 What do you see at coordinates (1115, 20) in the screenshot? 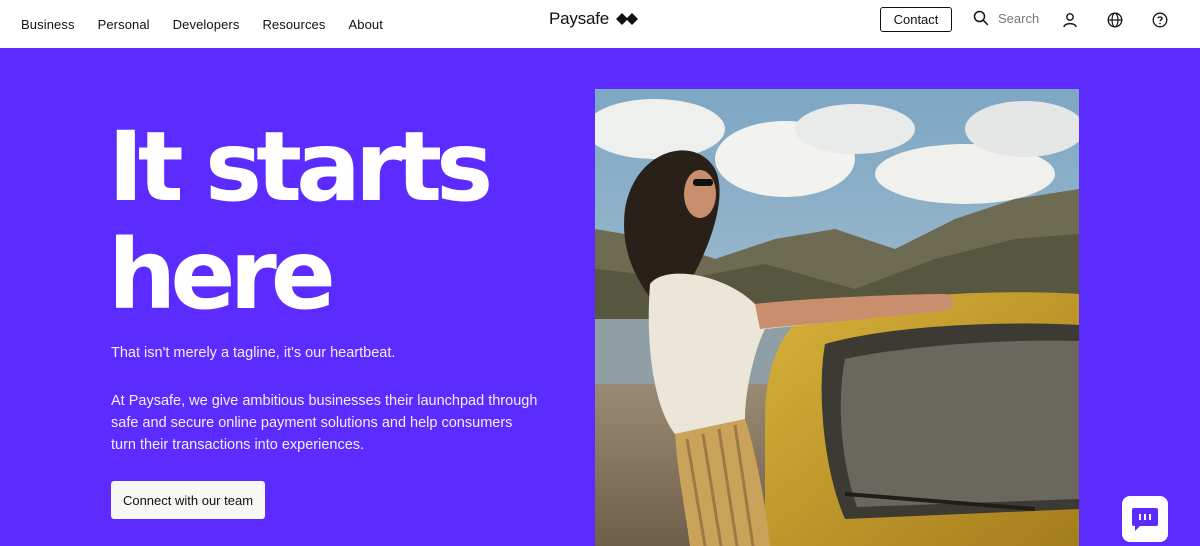
I see `globe-icon` at bounding box center [1115, 20].